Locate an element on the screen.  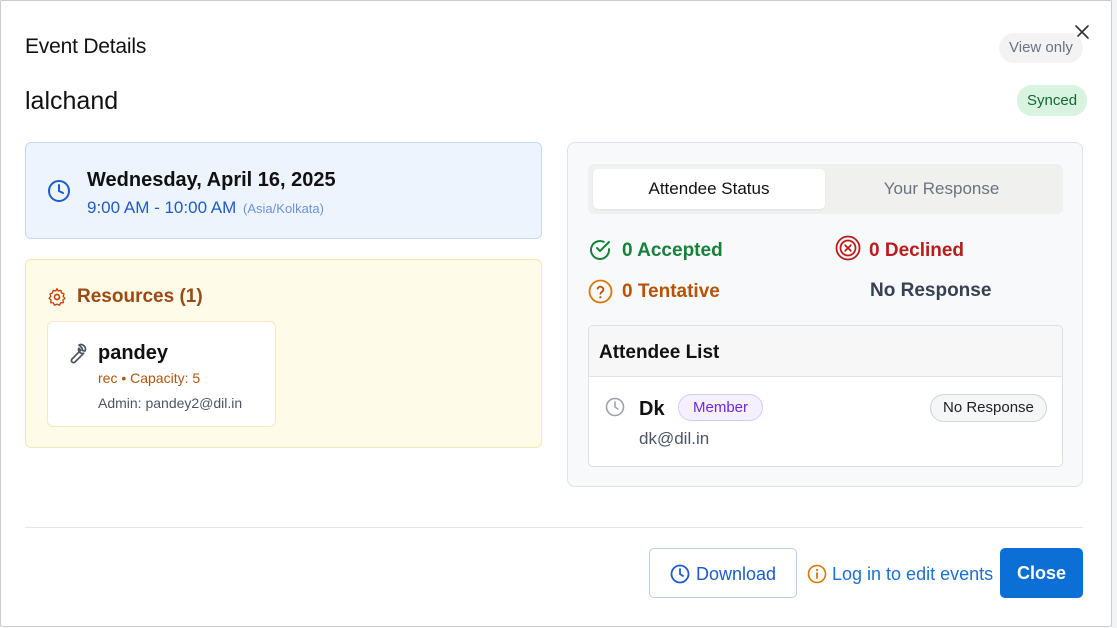
accepted-count: 0 Accepted is located at coordinates (672, 250).